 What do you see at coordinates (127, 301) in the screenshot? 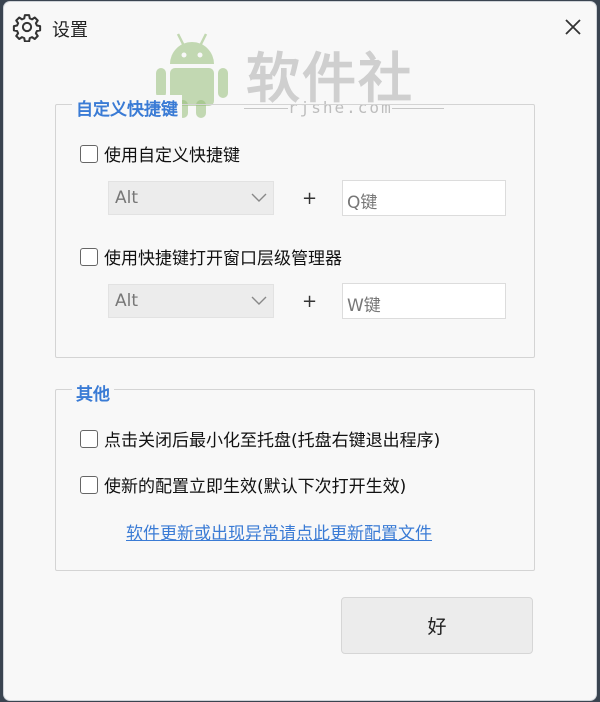
I see `modifier-value-2: Alt` at bounding box center [127, 301].